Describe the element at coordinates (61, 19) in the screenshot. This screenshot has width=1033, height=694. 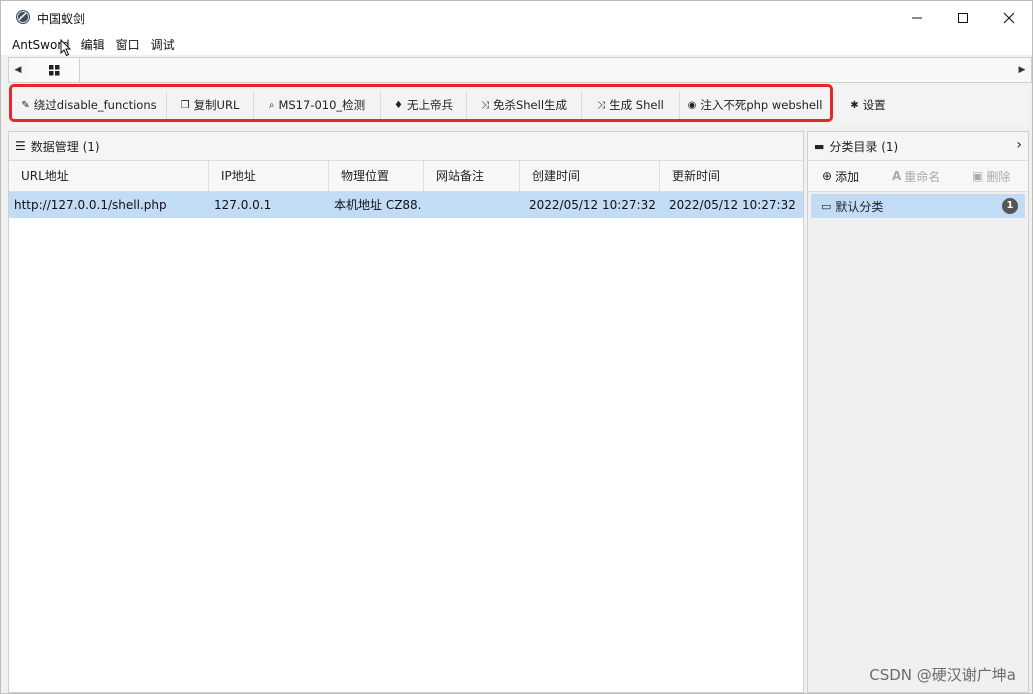
I see `window-title: 中国蚁剑` at that location.